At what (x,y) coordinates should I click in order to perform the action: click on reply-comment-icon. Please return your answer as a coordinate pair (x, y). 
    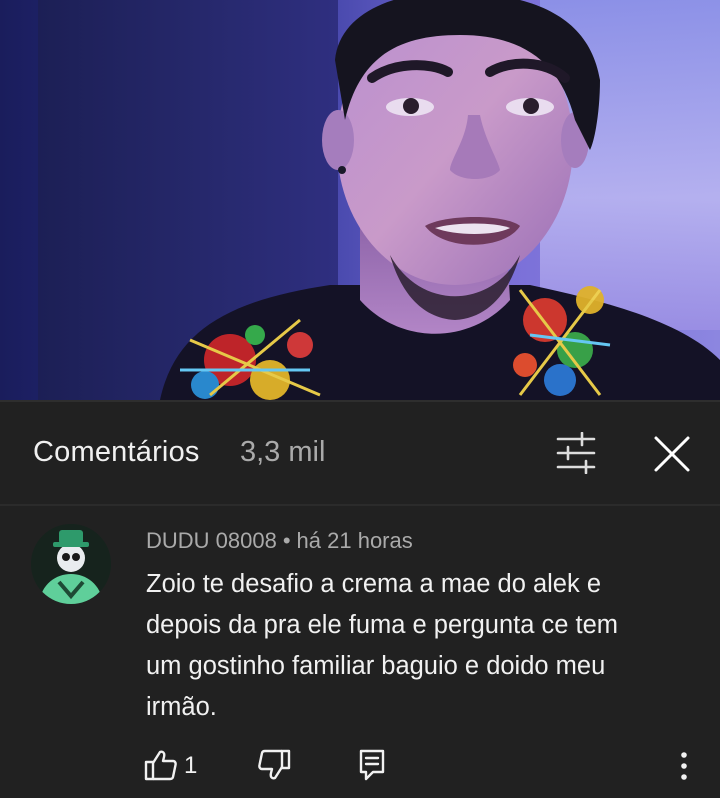
    Looking at the image, I should click on (372, 765).